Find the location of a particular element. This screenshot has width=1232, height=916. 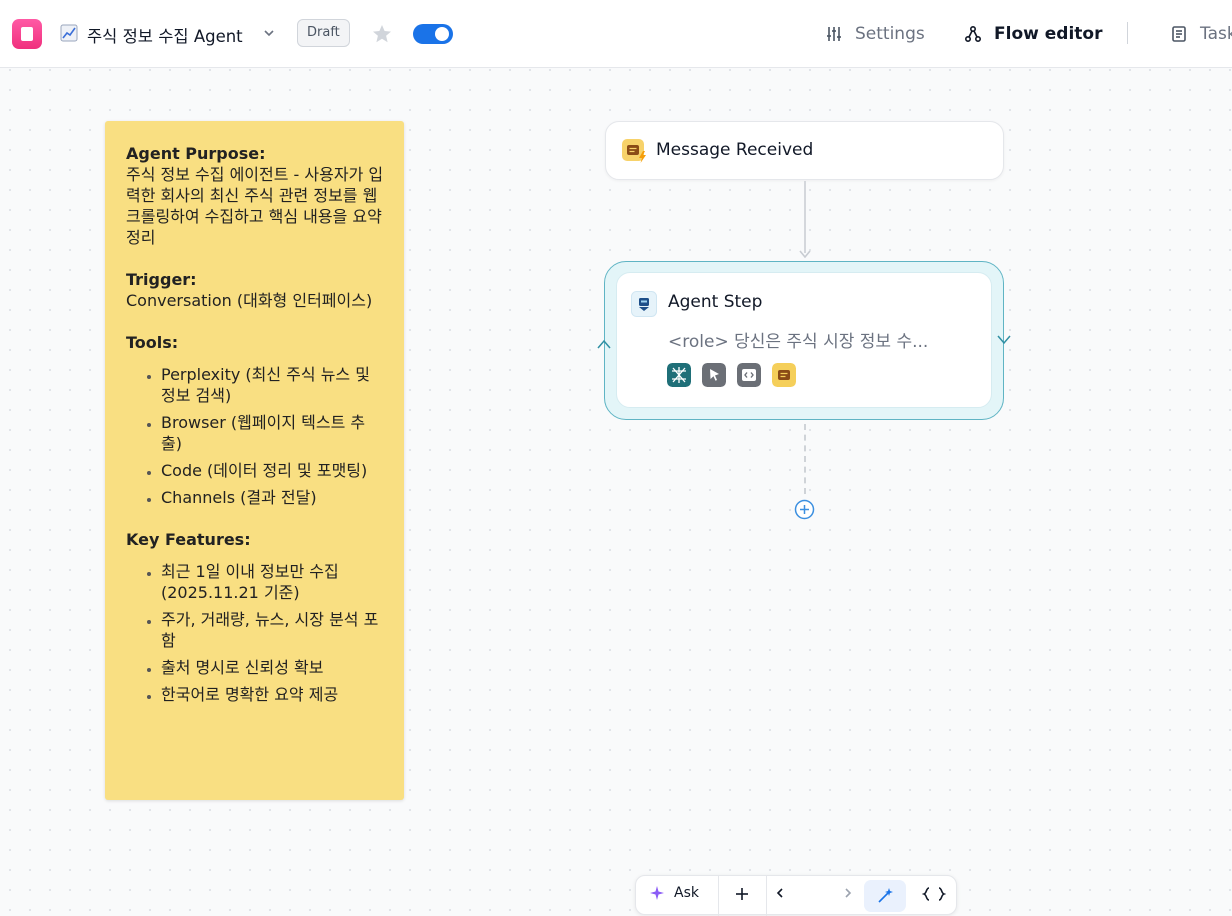

agent-enabled-toggle is located at coordinates (433, 34).